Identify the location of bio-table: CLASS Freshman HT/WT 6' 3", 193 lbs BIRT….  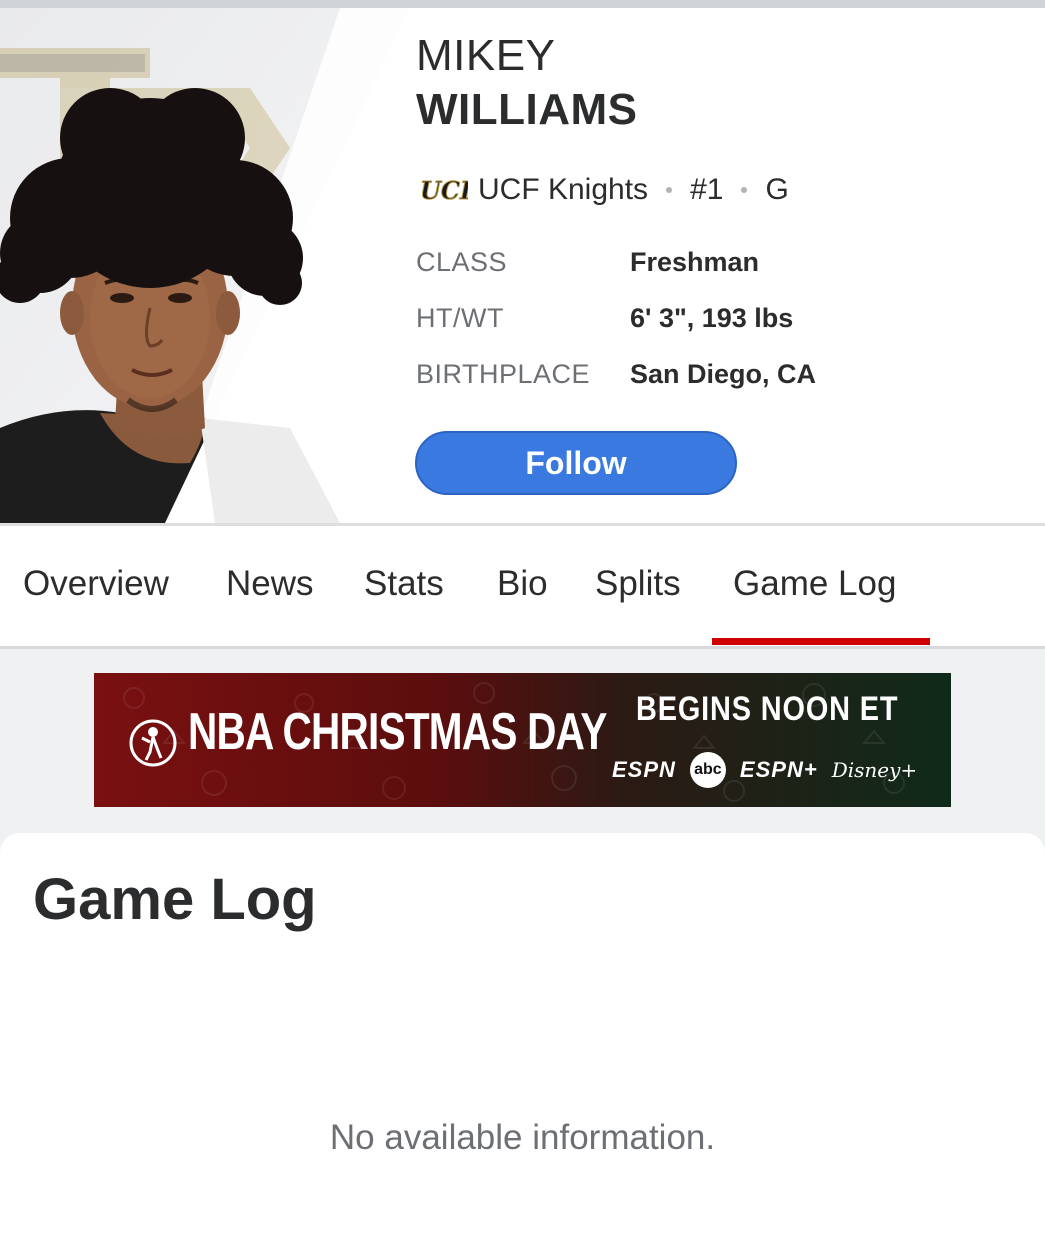
(716, 318).